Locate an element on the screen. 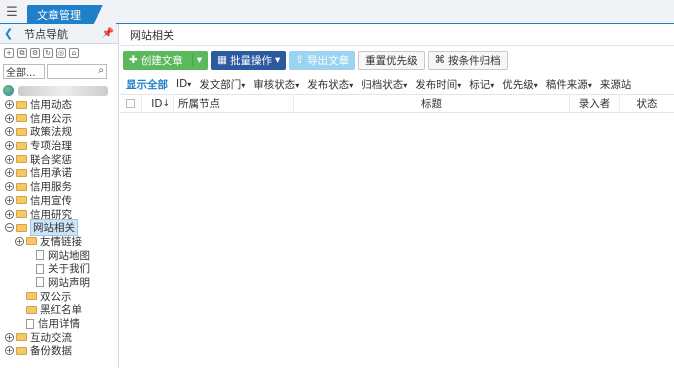  sidebar-toolbar: + ⧉ ⚙ ↻ ◎ ⌂ is located at coordinates (59, 53).